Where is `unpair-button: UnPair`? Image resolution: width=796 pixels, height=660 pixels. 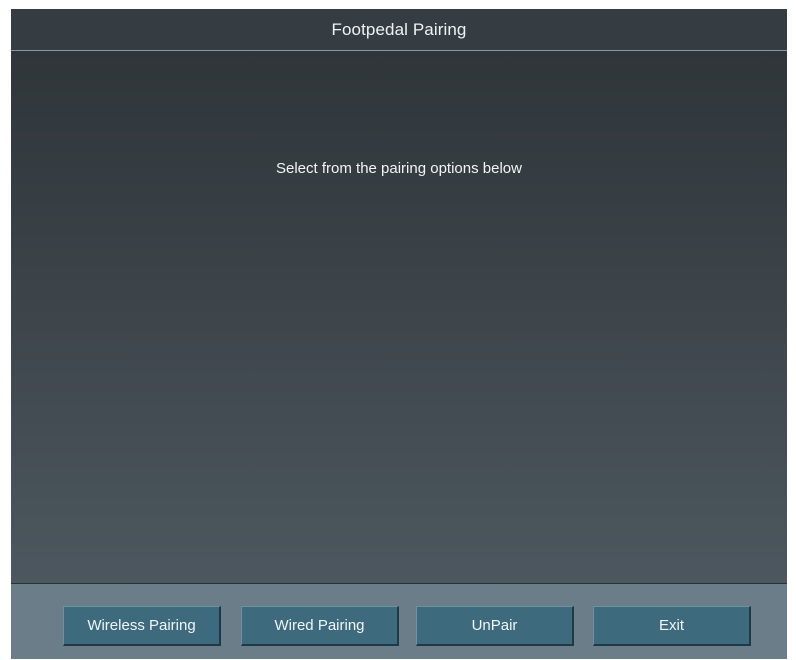 unpair-button: UnPair is located at coordinates (495, 626).